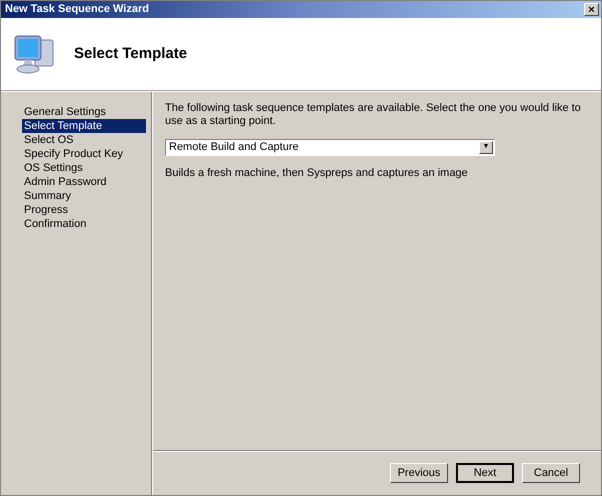 This screenshot has width=602, height=496. Describe the element at coordinates (84, 112) in the screenshot. I see `wizard-step: General Settings` at that location.